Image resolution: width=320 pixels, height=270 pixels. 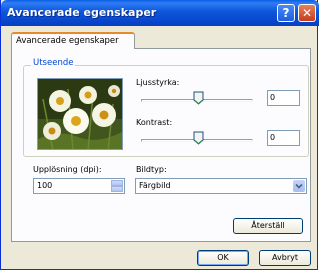 I want to click on contrast-field: 0, so click(x=283, y=138).